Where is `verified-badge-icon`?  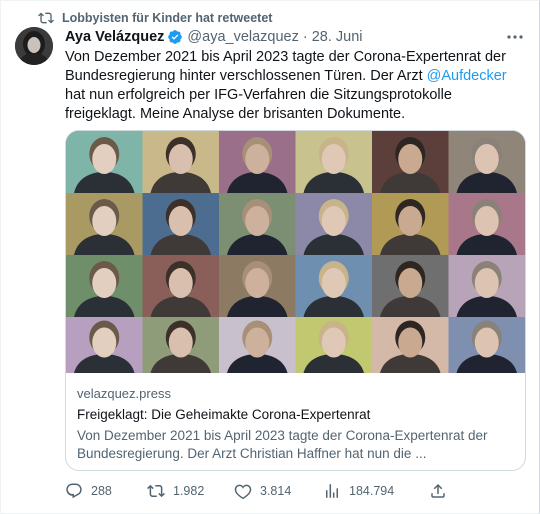 verified-badge-icon is located at coordinates (175, 37).